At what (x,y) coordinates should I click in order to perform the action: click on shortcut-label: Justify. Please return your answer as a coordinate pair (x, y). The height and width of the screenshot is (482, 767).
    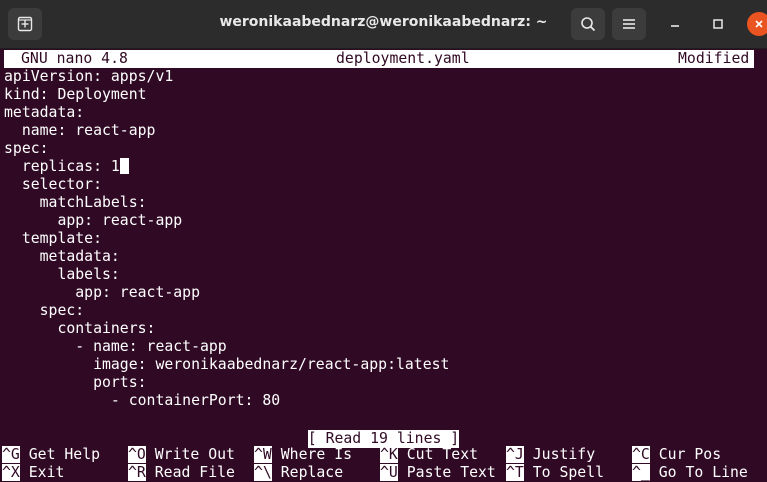
    Looking at the image, I should click on (564, 454).